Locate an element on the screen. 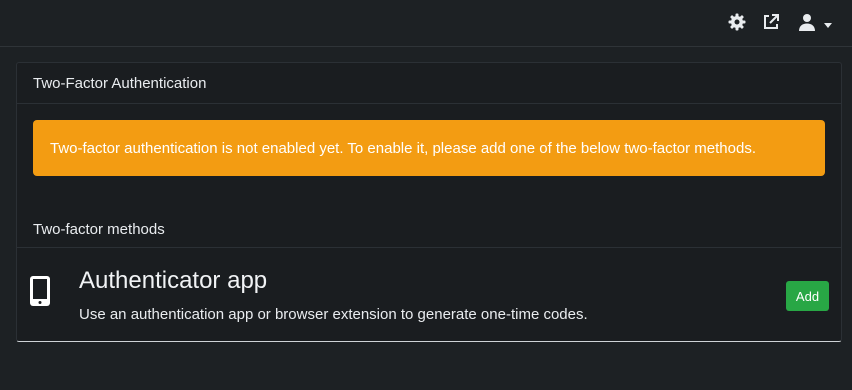 The height and width of the screenshot is (390, 852). section-title: Two-factor methods is located at coordinates (429, 229).